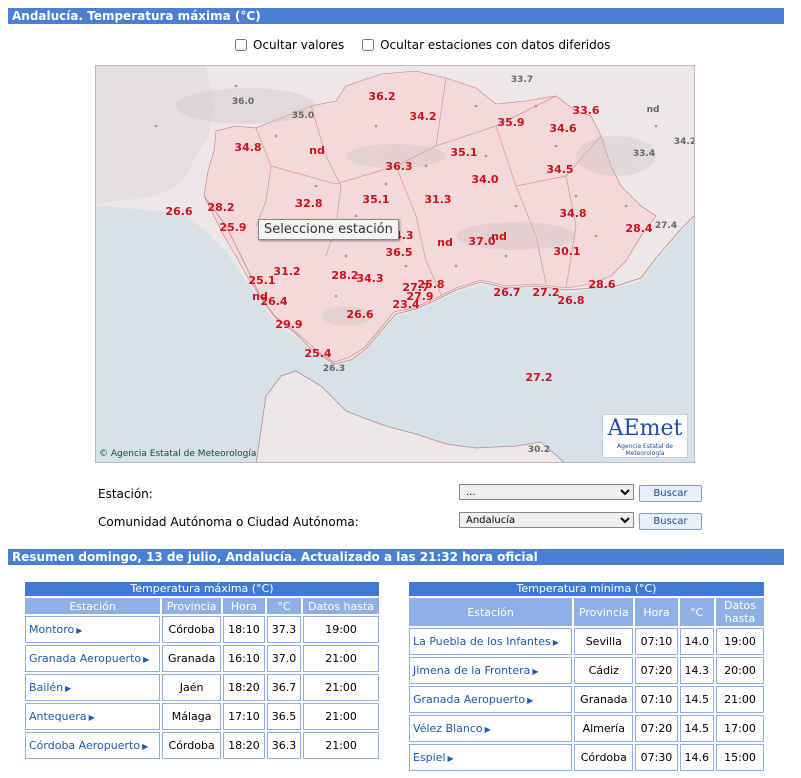  I want to click on station-value: 34.5, so click(559, 169).